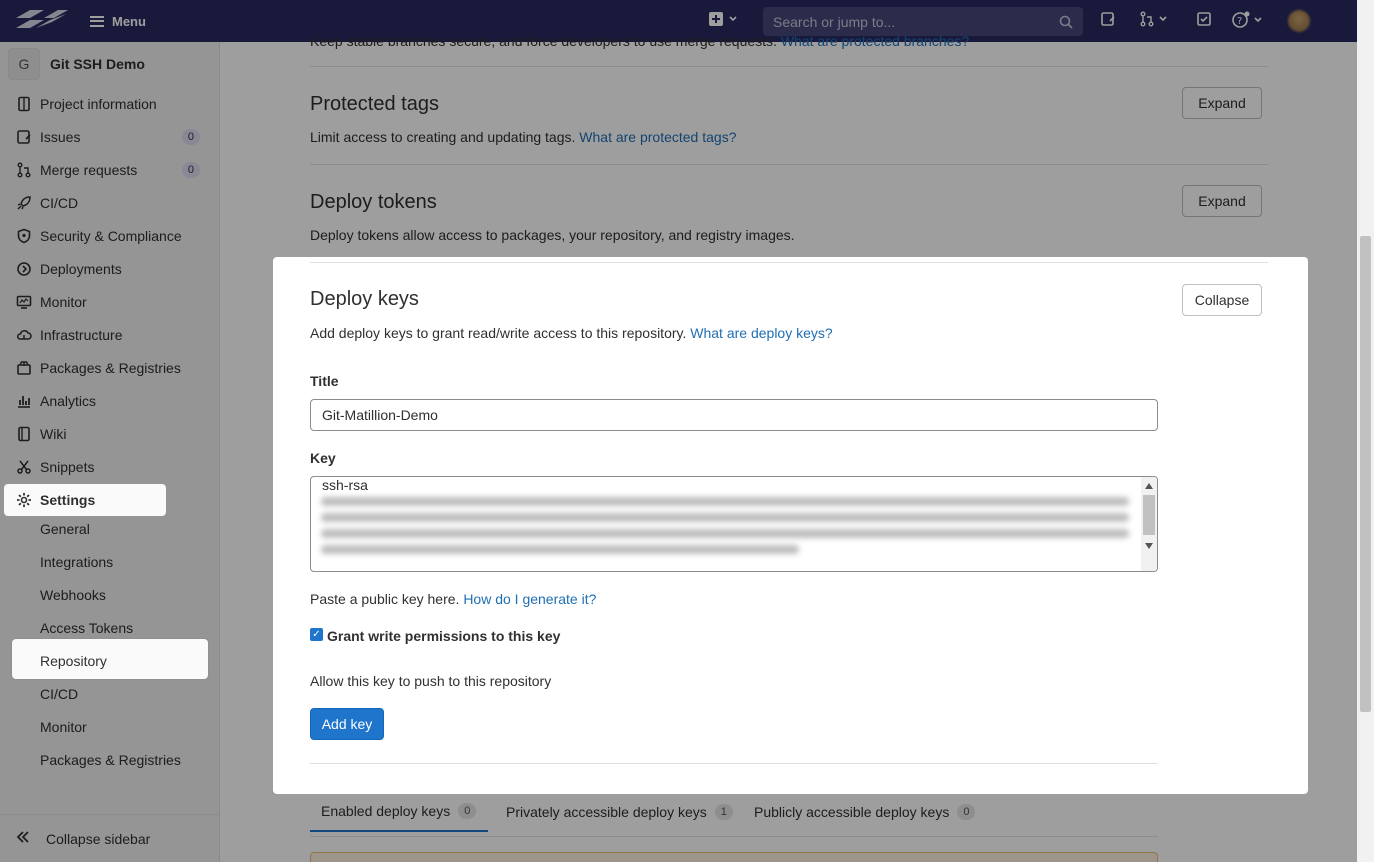 The image size is (1374, 862). I want to click on key-prefix: ssh-rsa, so click(345, 485).